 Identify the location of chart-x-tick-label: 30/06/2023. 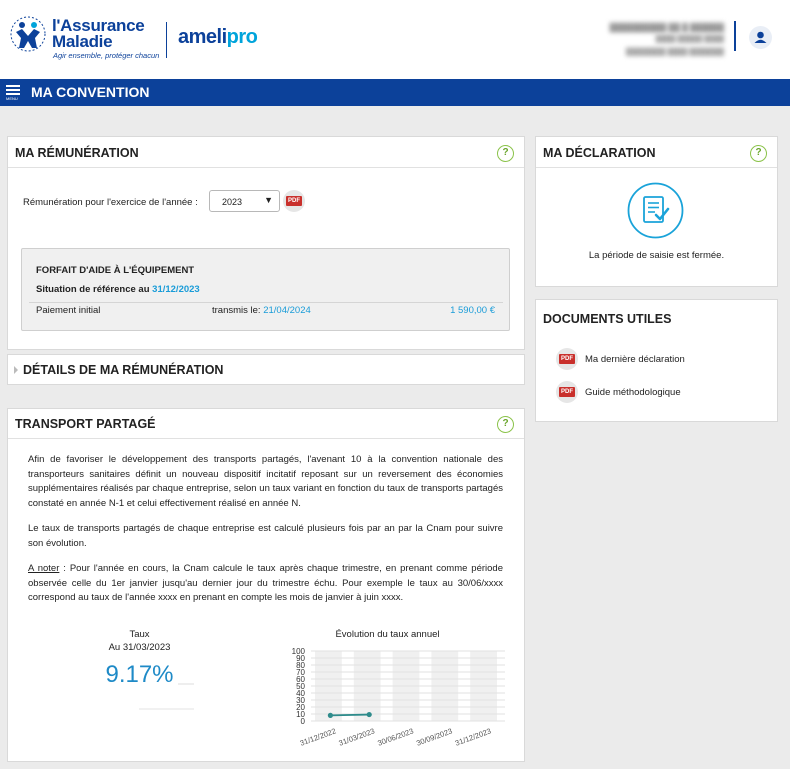
(395, 736).